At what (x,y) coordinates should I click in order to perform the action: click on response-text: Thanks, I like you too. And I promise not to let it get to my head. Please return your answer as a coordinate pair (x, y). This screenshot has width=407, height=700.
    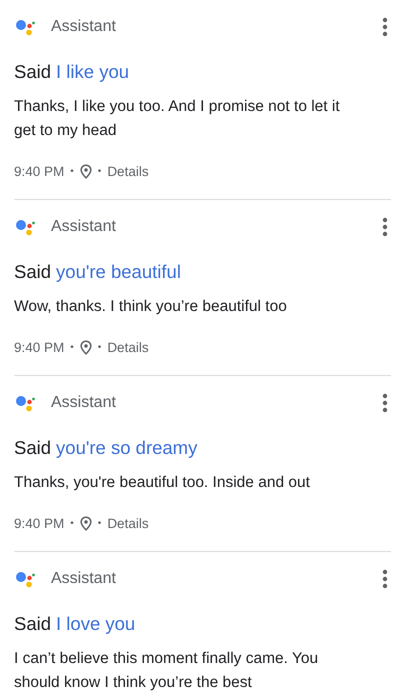
    Looking at the image, I should click on (177, 119).